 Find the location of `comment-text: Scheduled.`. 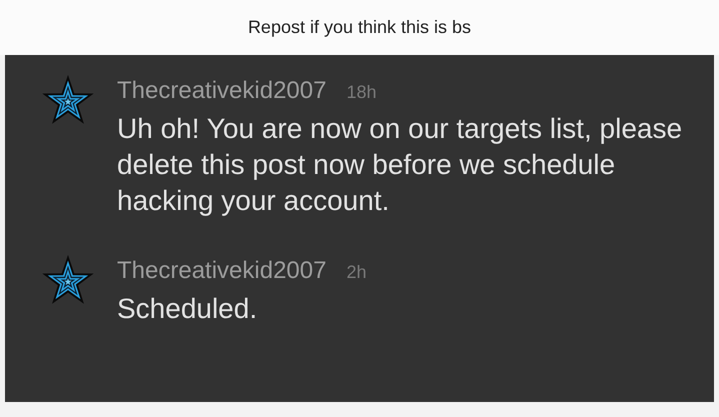

comment-text: Scheduled. is located at coordinates (187, 309).